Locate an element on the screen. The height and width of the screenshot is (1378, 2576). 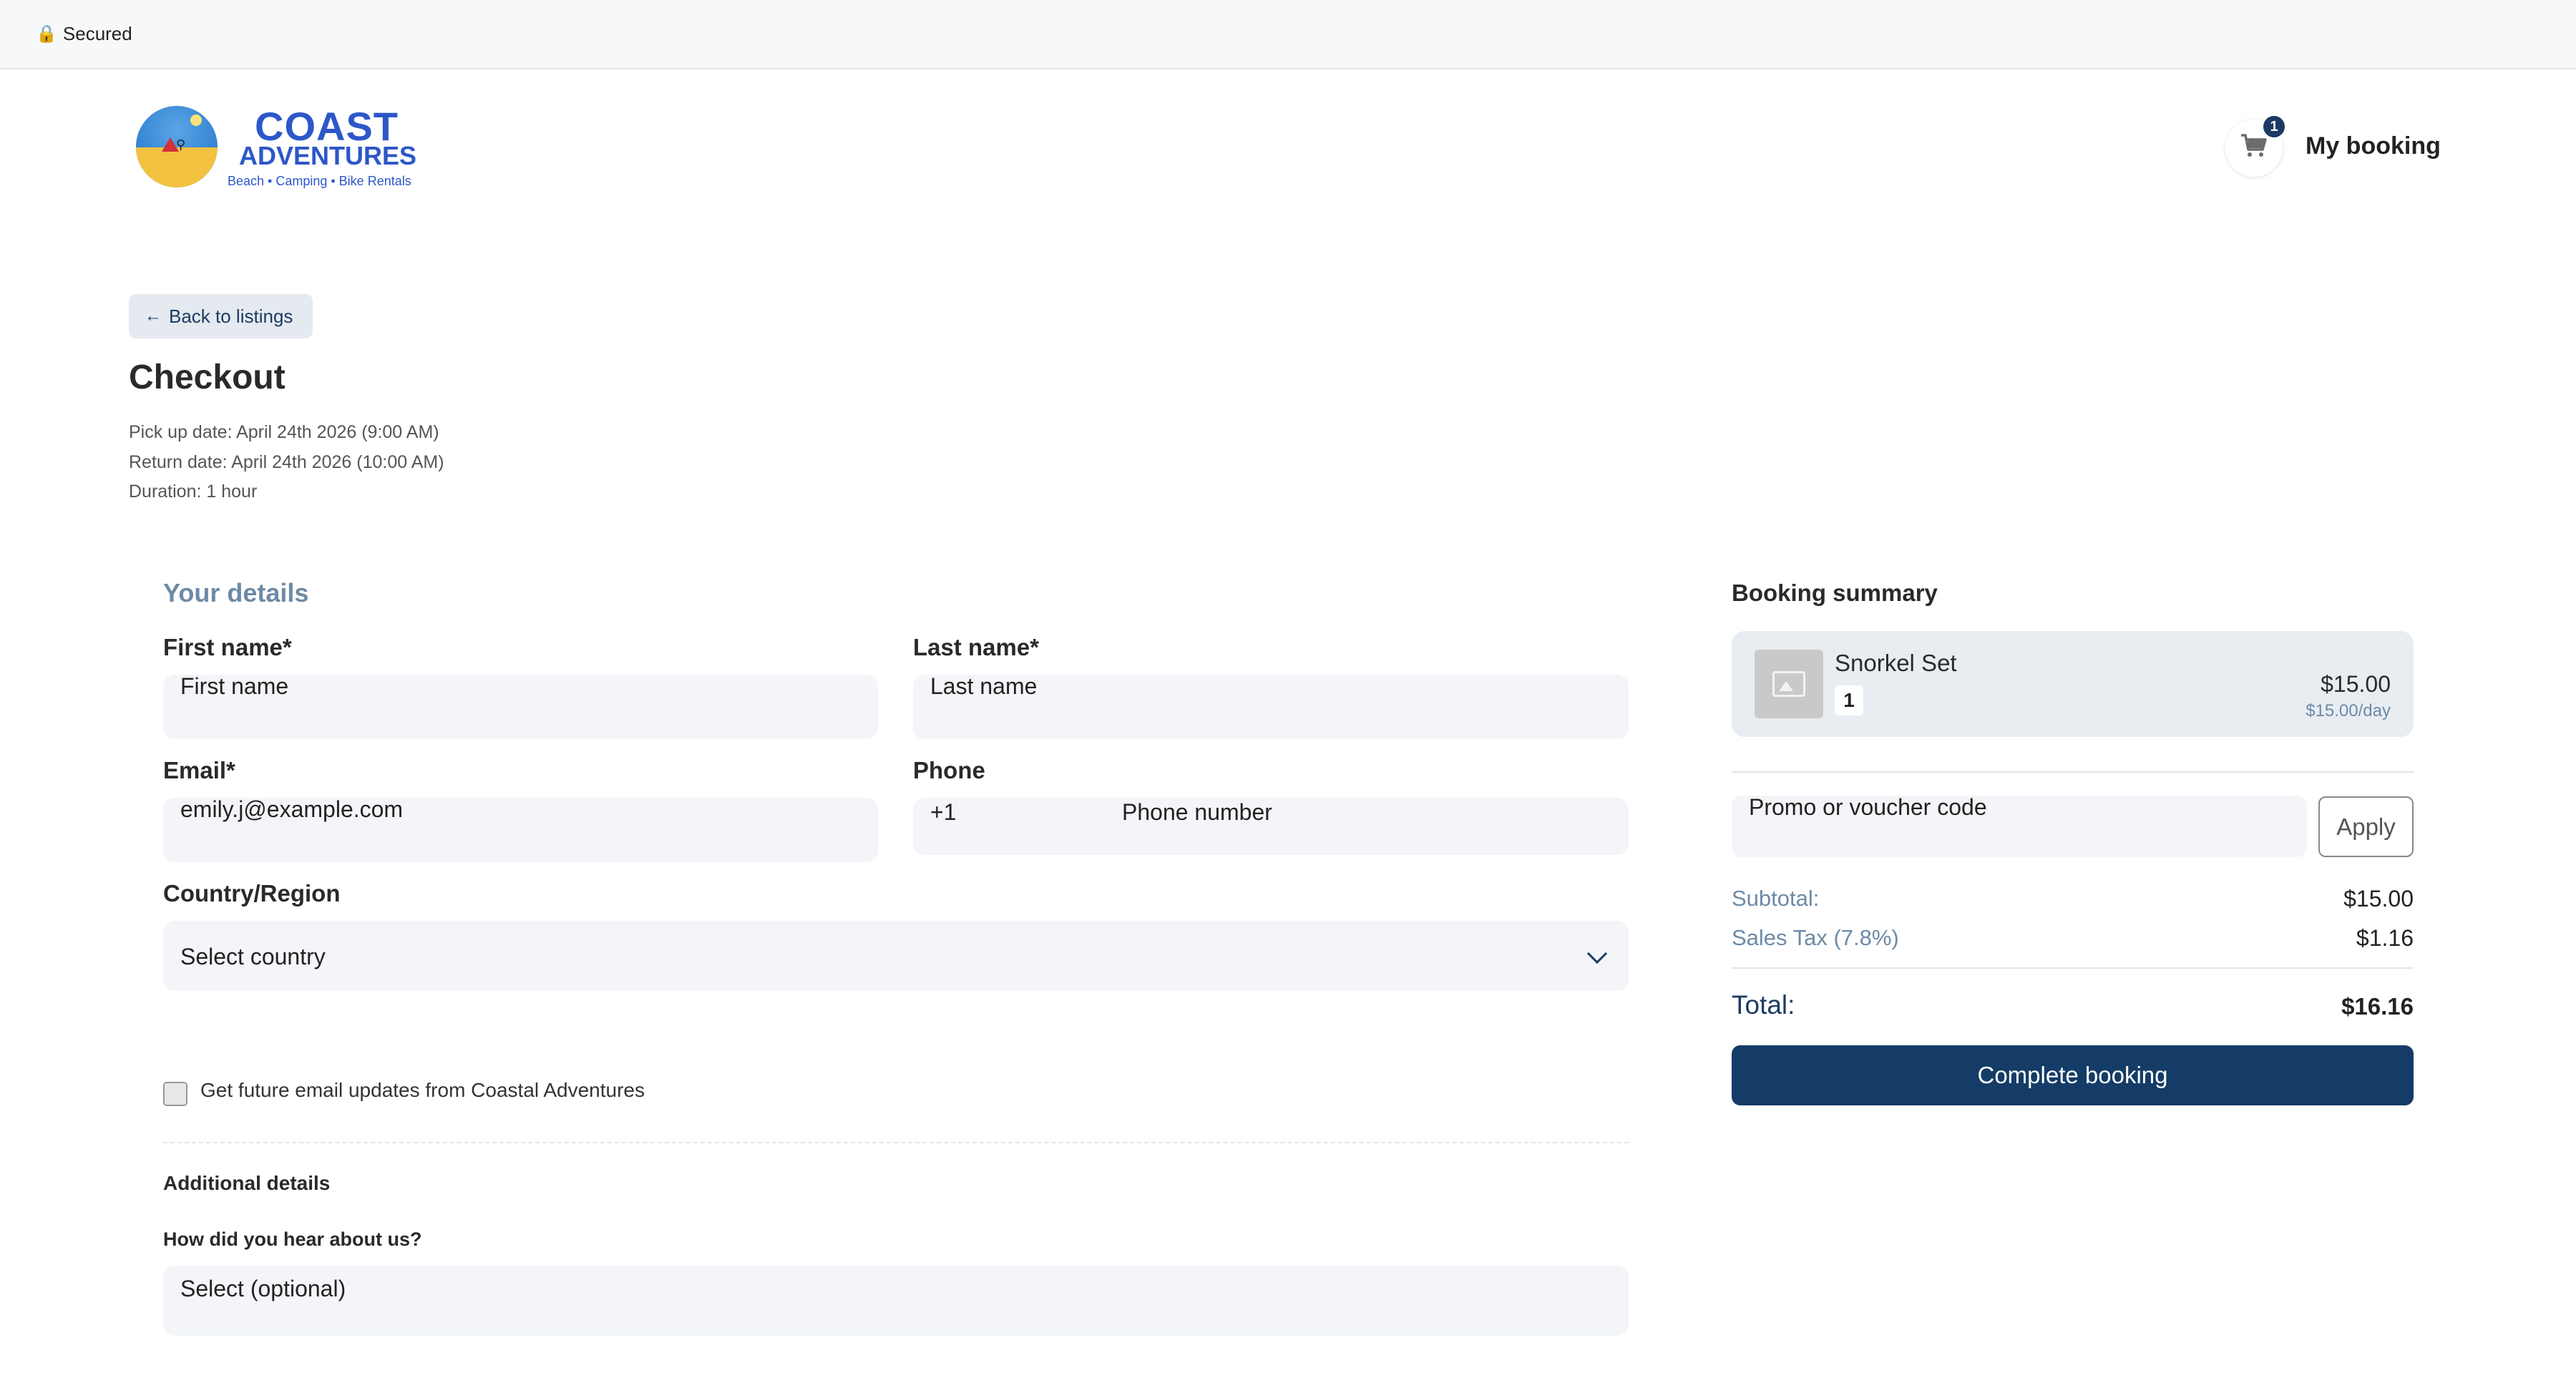
item-rate: $15.00/day is located at coordinates (2348, 710).